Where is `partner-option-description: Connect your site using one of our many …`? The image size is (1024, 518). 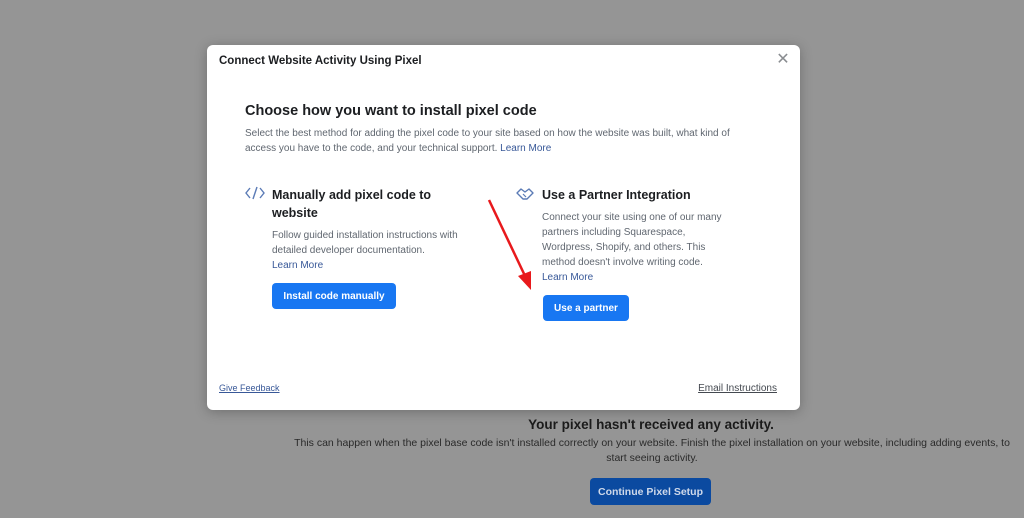
partner-option-description: Connect your site using one of our many … is located at coordinates (639, 247).